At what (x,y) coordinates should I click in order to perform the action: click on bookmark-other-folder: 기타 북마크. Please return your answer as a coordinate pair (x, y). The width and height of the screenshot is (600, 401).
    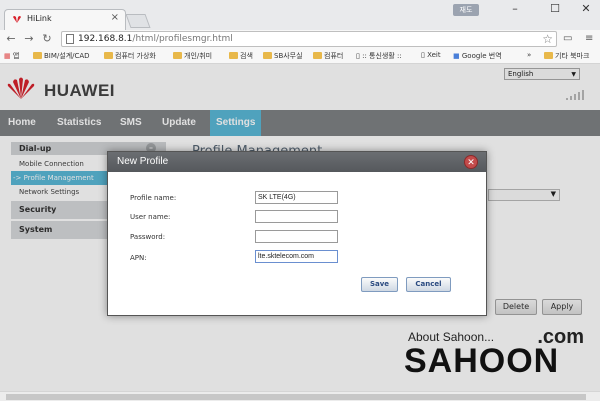
    Looking at the image, I should click on (566, 56).